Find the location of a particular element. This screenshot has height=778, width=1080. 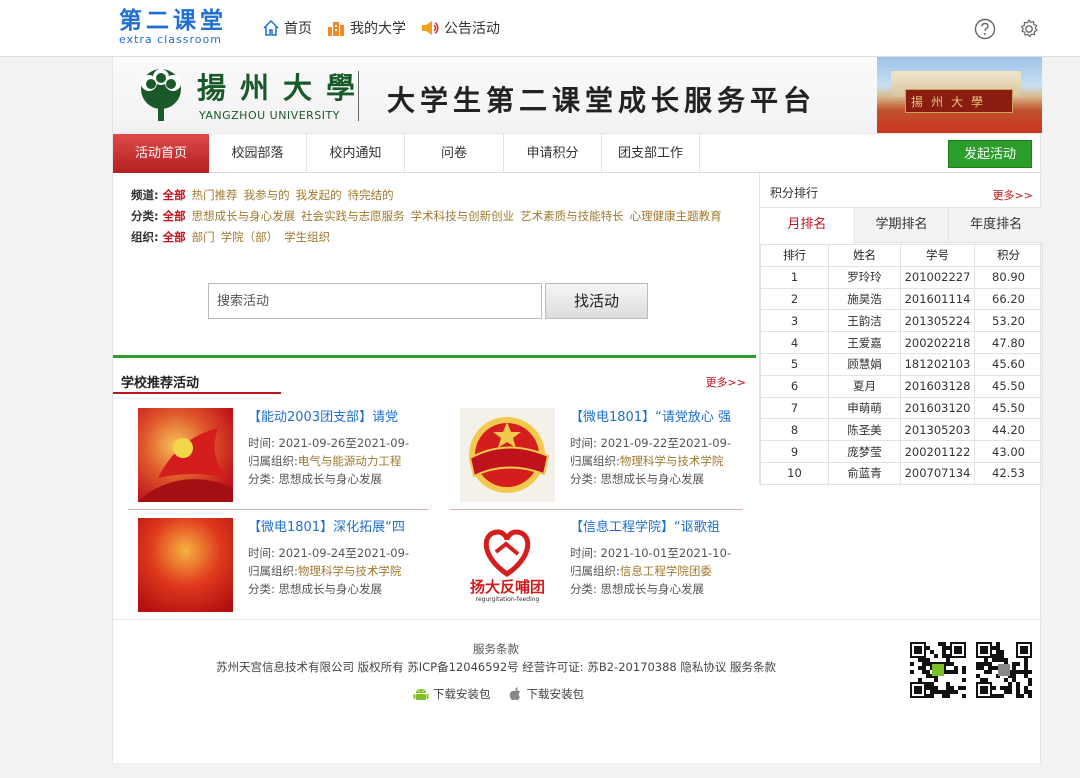

tab-league-branch: 团支部工作 is located at coordinates (651, 153).